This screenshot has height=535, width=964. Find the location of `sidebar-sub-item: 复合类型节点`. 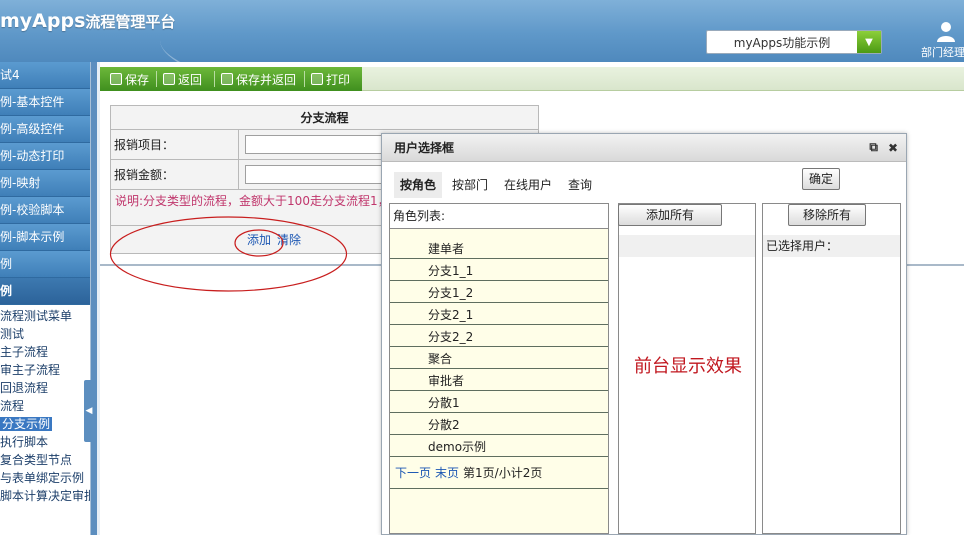

sidebar-sub-item: 复合类型节点 is located at coordinates (45, 460).